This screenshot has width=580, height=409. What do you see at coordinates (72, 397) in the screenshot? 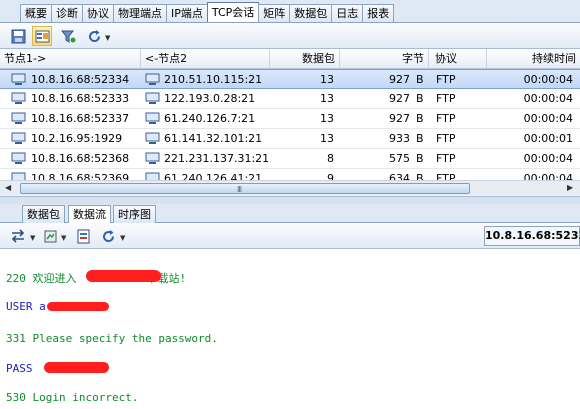
I see `stream-line: 530 Login incorrect.` at bounding box center [72, 397].